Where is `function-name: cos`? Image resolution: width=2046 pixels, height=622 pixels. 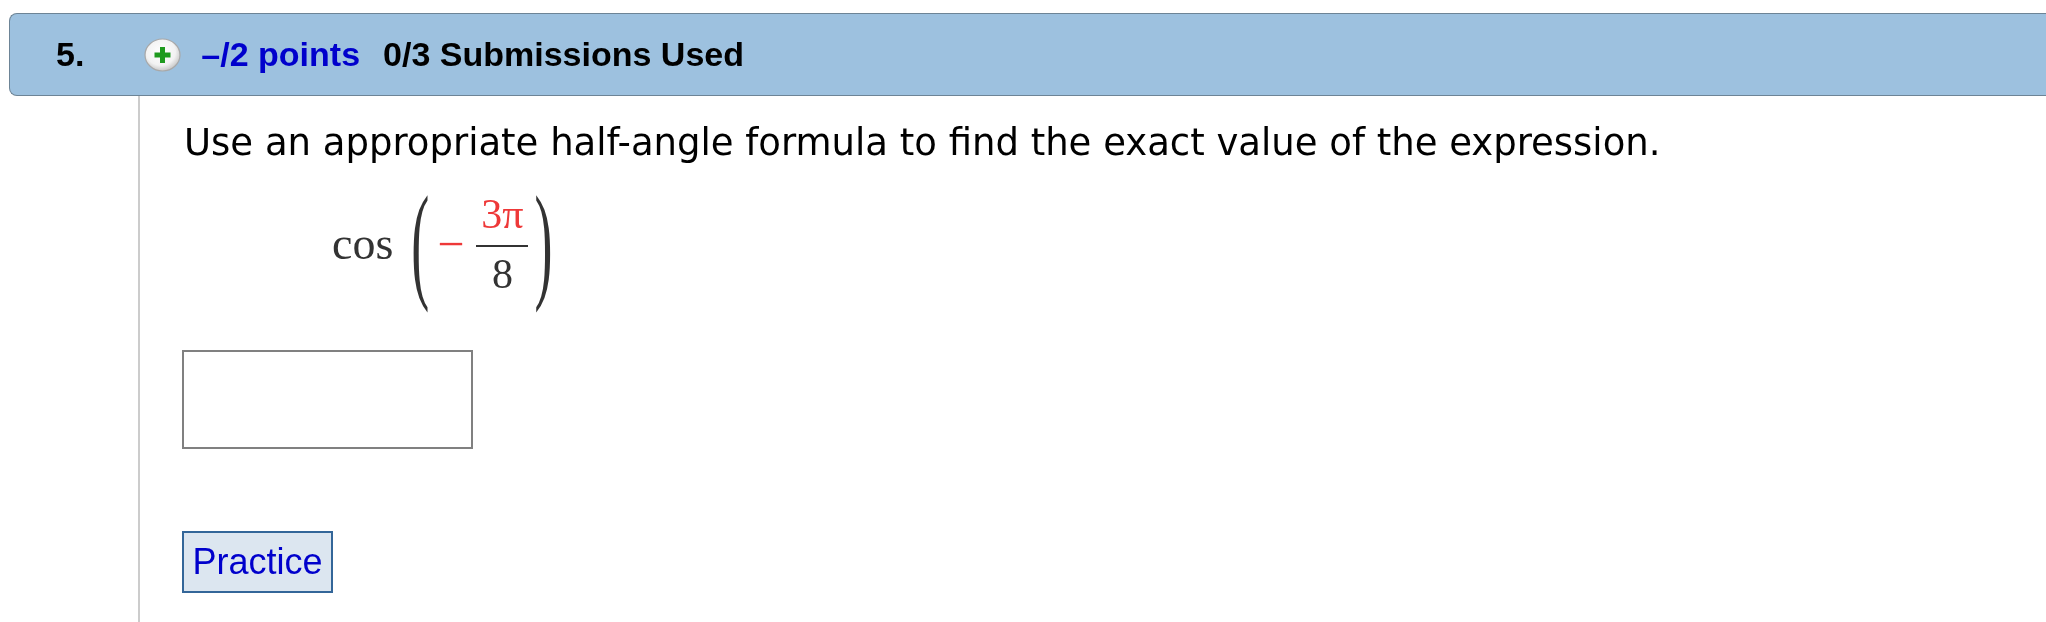 function-name: cos is located at coordinates (363, 244).